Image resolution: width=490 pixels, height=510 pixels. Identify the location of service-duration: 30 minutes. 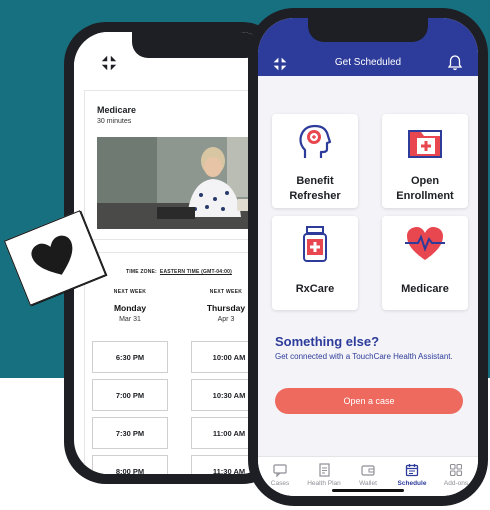
(114, 121).